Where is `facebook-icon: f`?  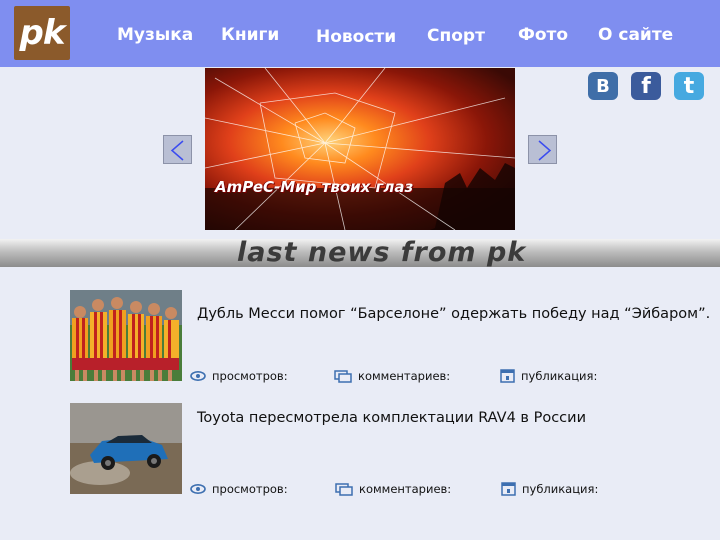
facebook-icon: f is located at coordinates (646, 86).